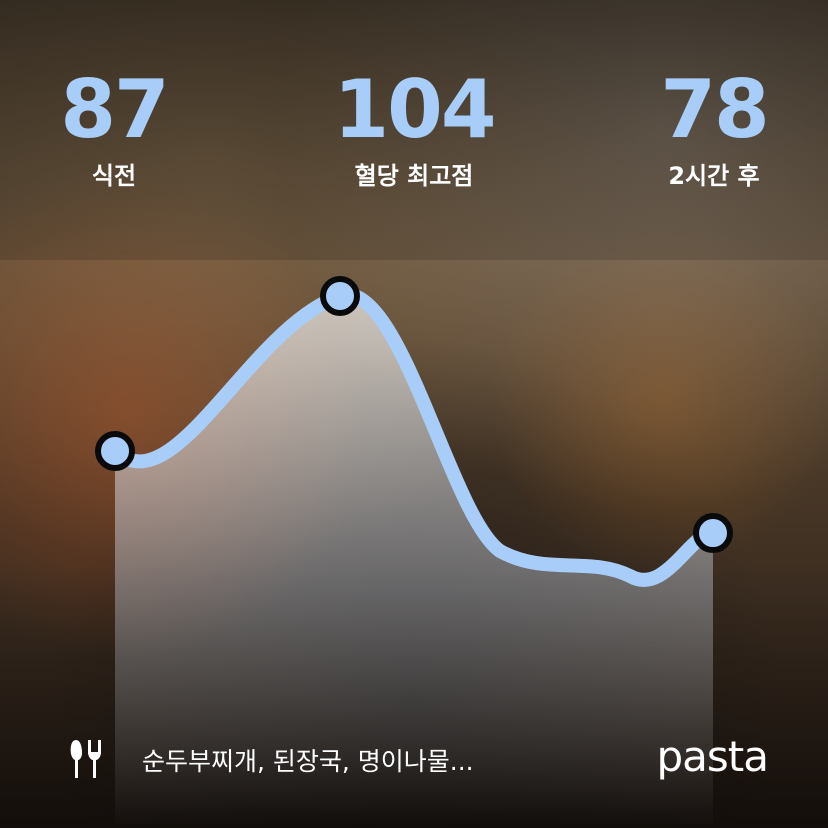  I want to click on chart-point-peak, so click(340, 296).